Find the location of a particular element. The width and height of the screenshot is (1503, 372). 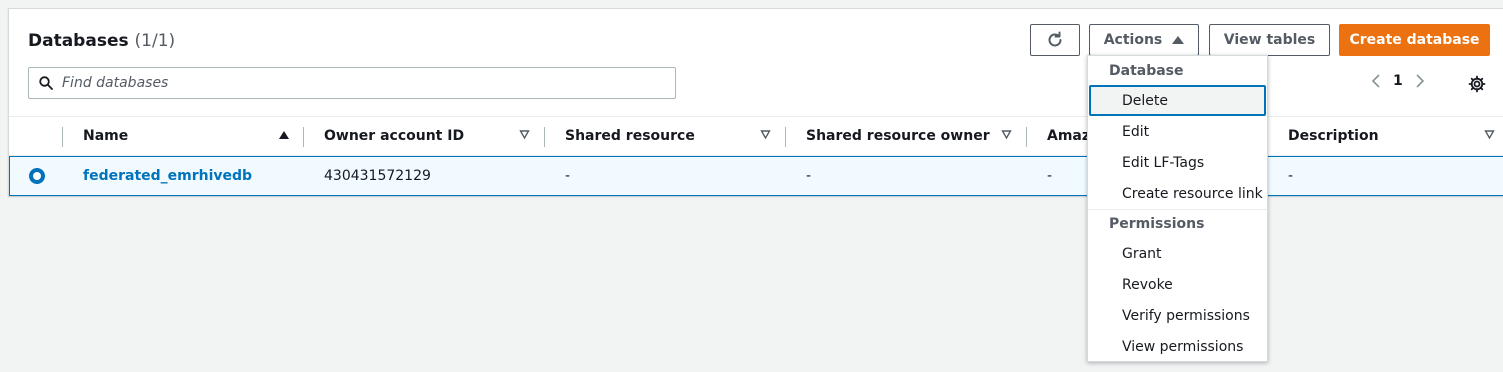

chevron-right-icon is located at coordinates (1420, 81).